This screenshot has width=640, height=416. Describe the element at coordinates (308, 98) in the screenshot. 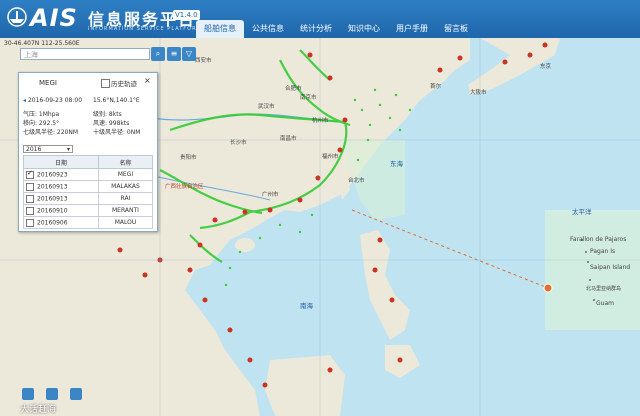

I see `city-label: 南京市` at that location.